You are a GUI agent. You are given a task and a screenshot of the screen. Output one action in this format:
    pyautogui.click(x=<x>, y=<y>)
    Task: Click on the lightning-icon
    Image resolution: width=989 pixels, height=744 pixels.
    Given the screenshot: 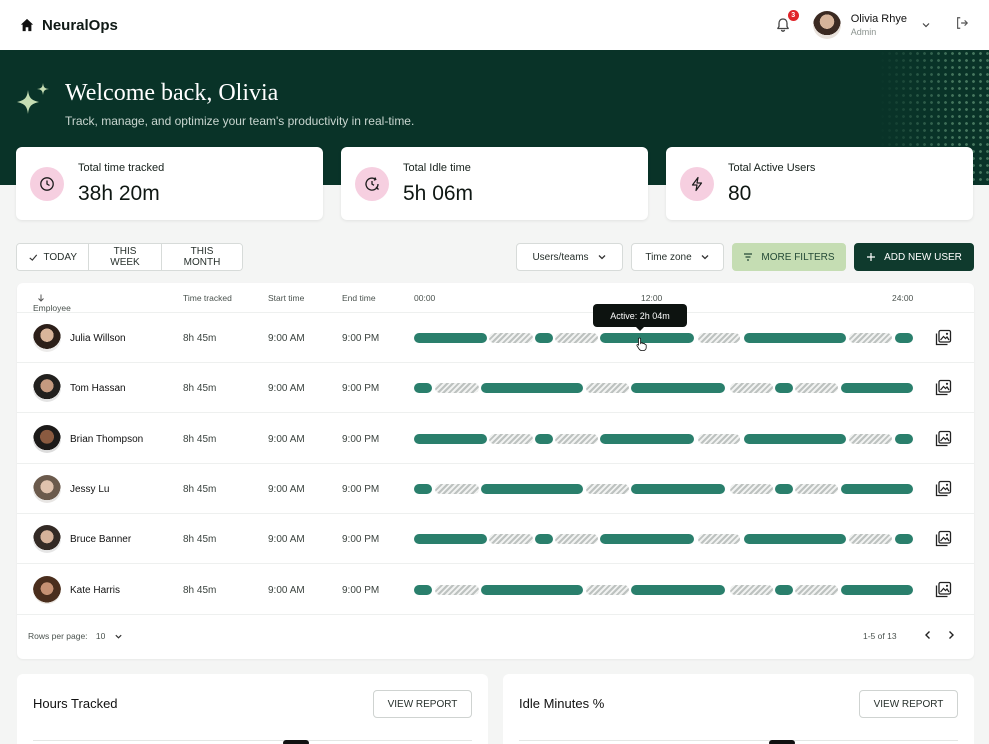 What is the action you would take?
    pyautogui.click(x=697, y=184)
    